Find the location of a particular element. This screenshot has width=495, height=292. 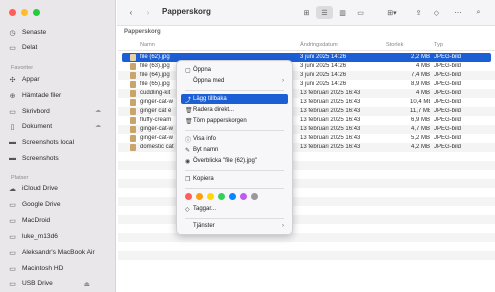

menu-item-copy: ❐ Kopiera is located at coordinates (234, 179).